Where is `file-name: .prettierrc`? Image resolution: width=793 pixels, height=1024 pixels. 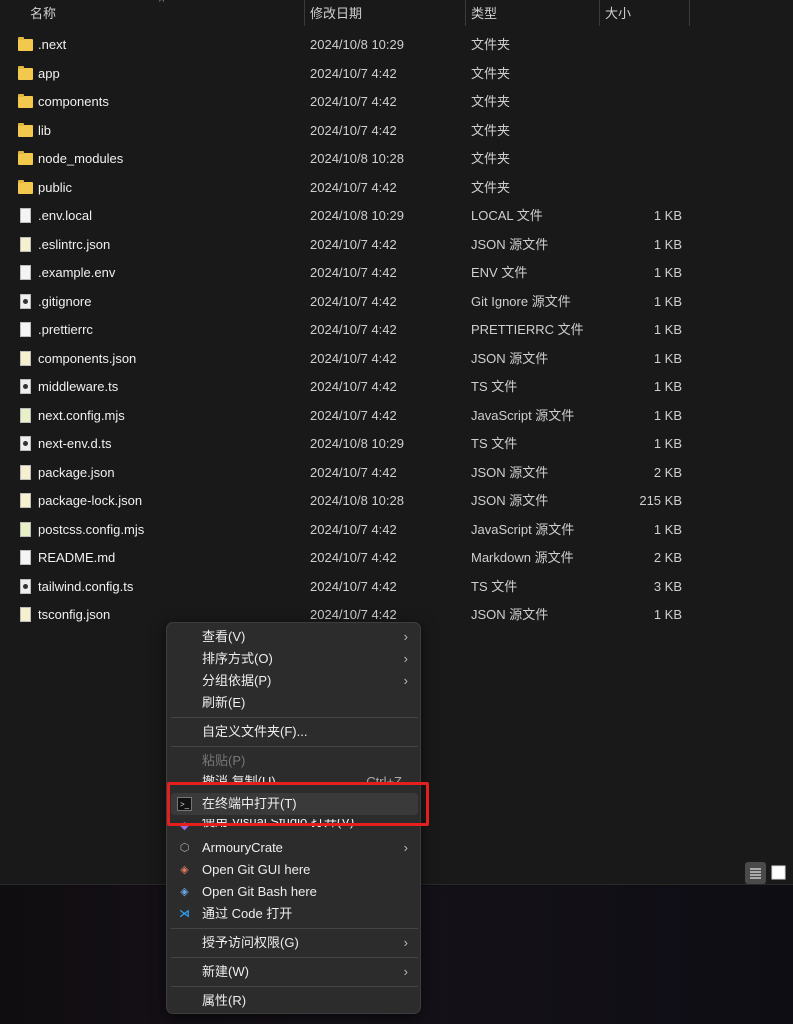
file-name: .prettierrc is located at coordinates (65, 329).